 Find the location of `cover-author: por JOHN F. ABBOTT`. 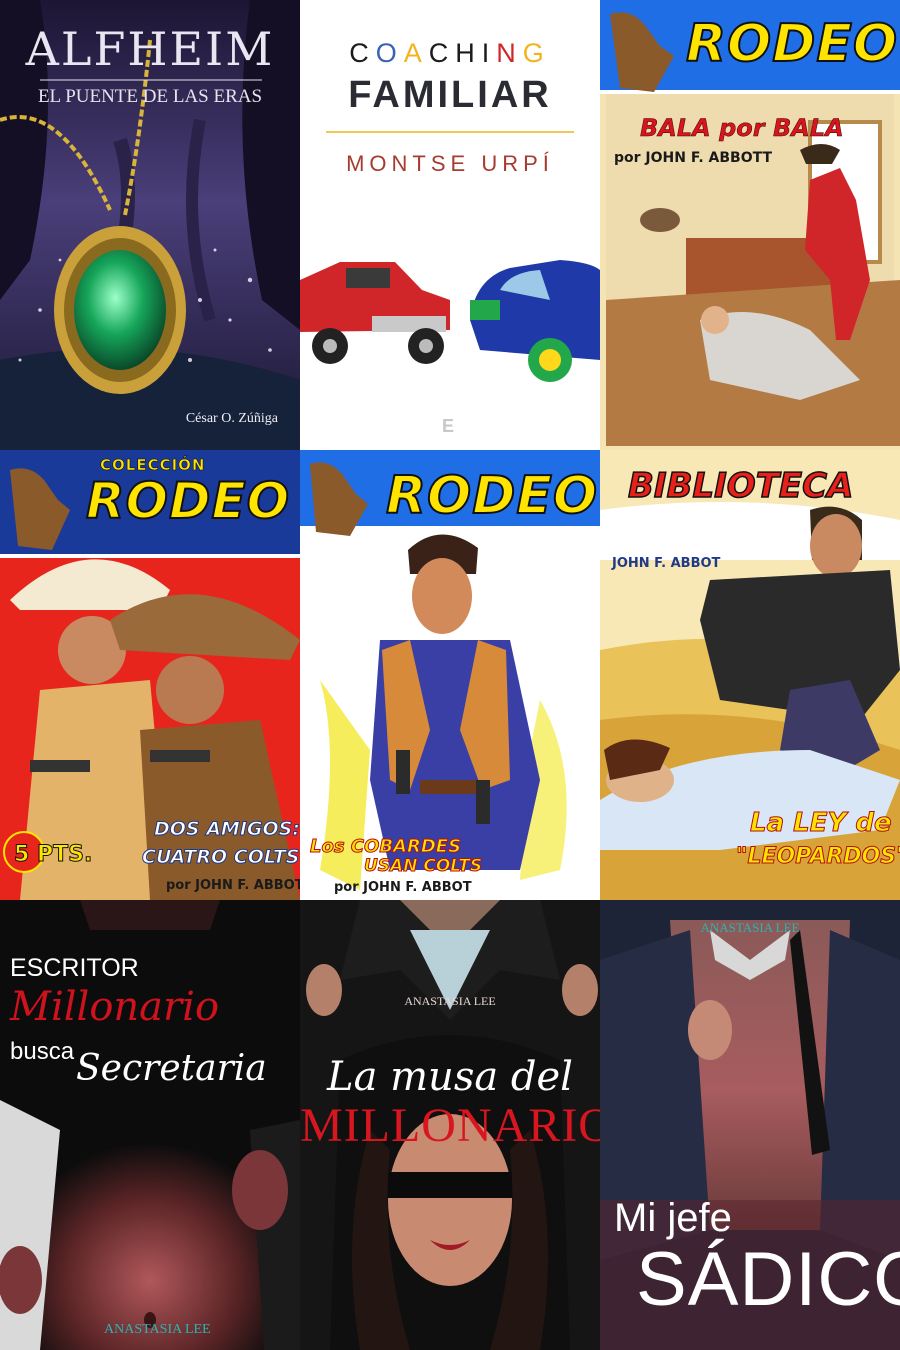

cover-author: por JOHN F. ABBOTT is located at coordinates (693, 158).